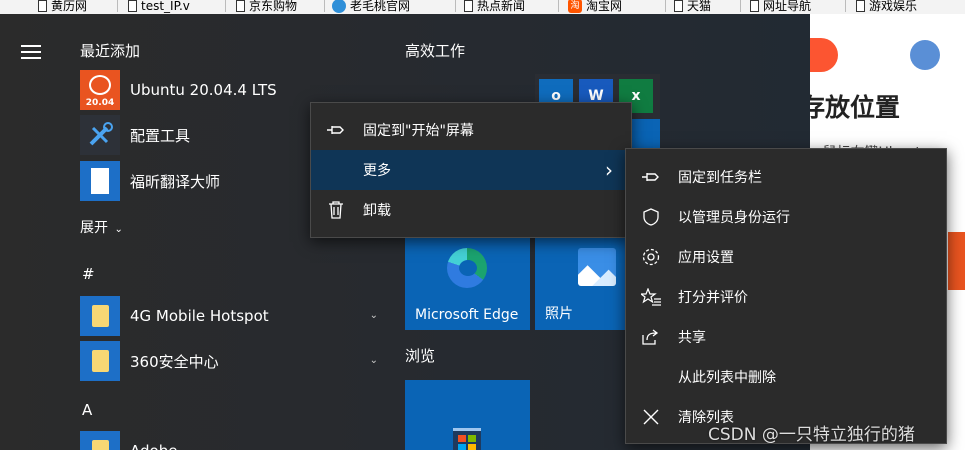 This screenshot has height=450, width=965. Describe the element at coordinates (734, 218) in the screenshot. I see `sub-label: 以管理员身份运行` at that location.